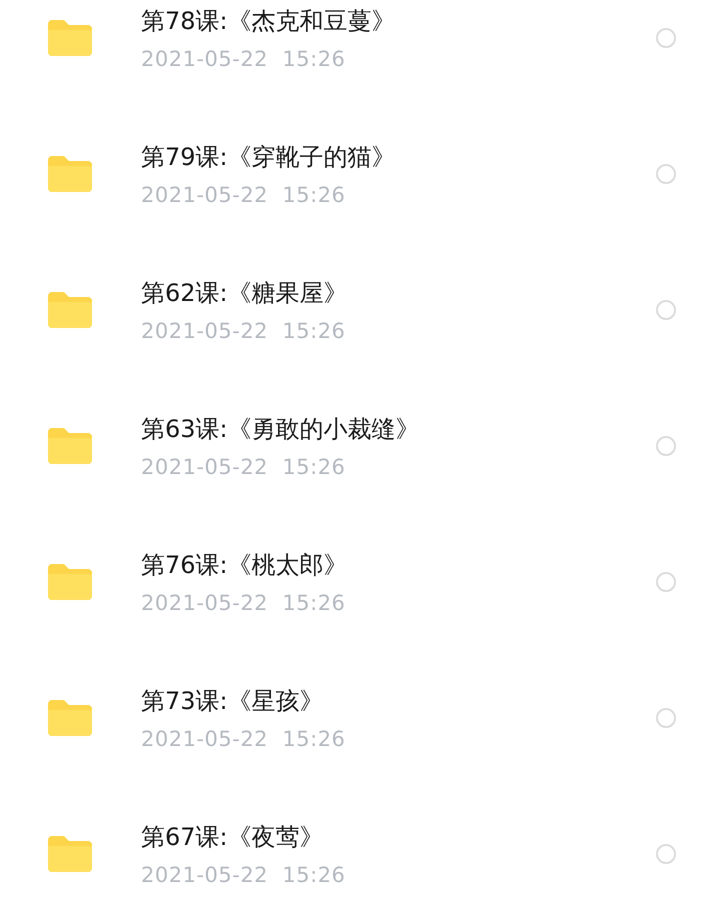 Image resolution: width=713 pixels, height=912 pixels. I want to click on file-title: 第78课:《杰克和豆蔓》, so click(269, 21).